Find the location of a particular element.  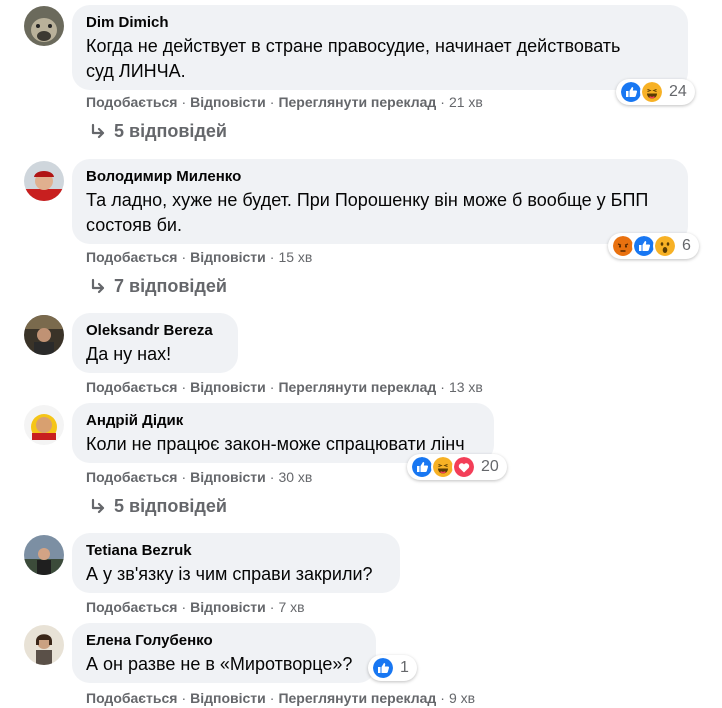

comment-author: Володимир Миленко is located at coordinates (380, 177).